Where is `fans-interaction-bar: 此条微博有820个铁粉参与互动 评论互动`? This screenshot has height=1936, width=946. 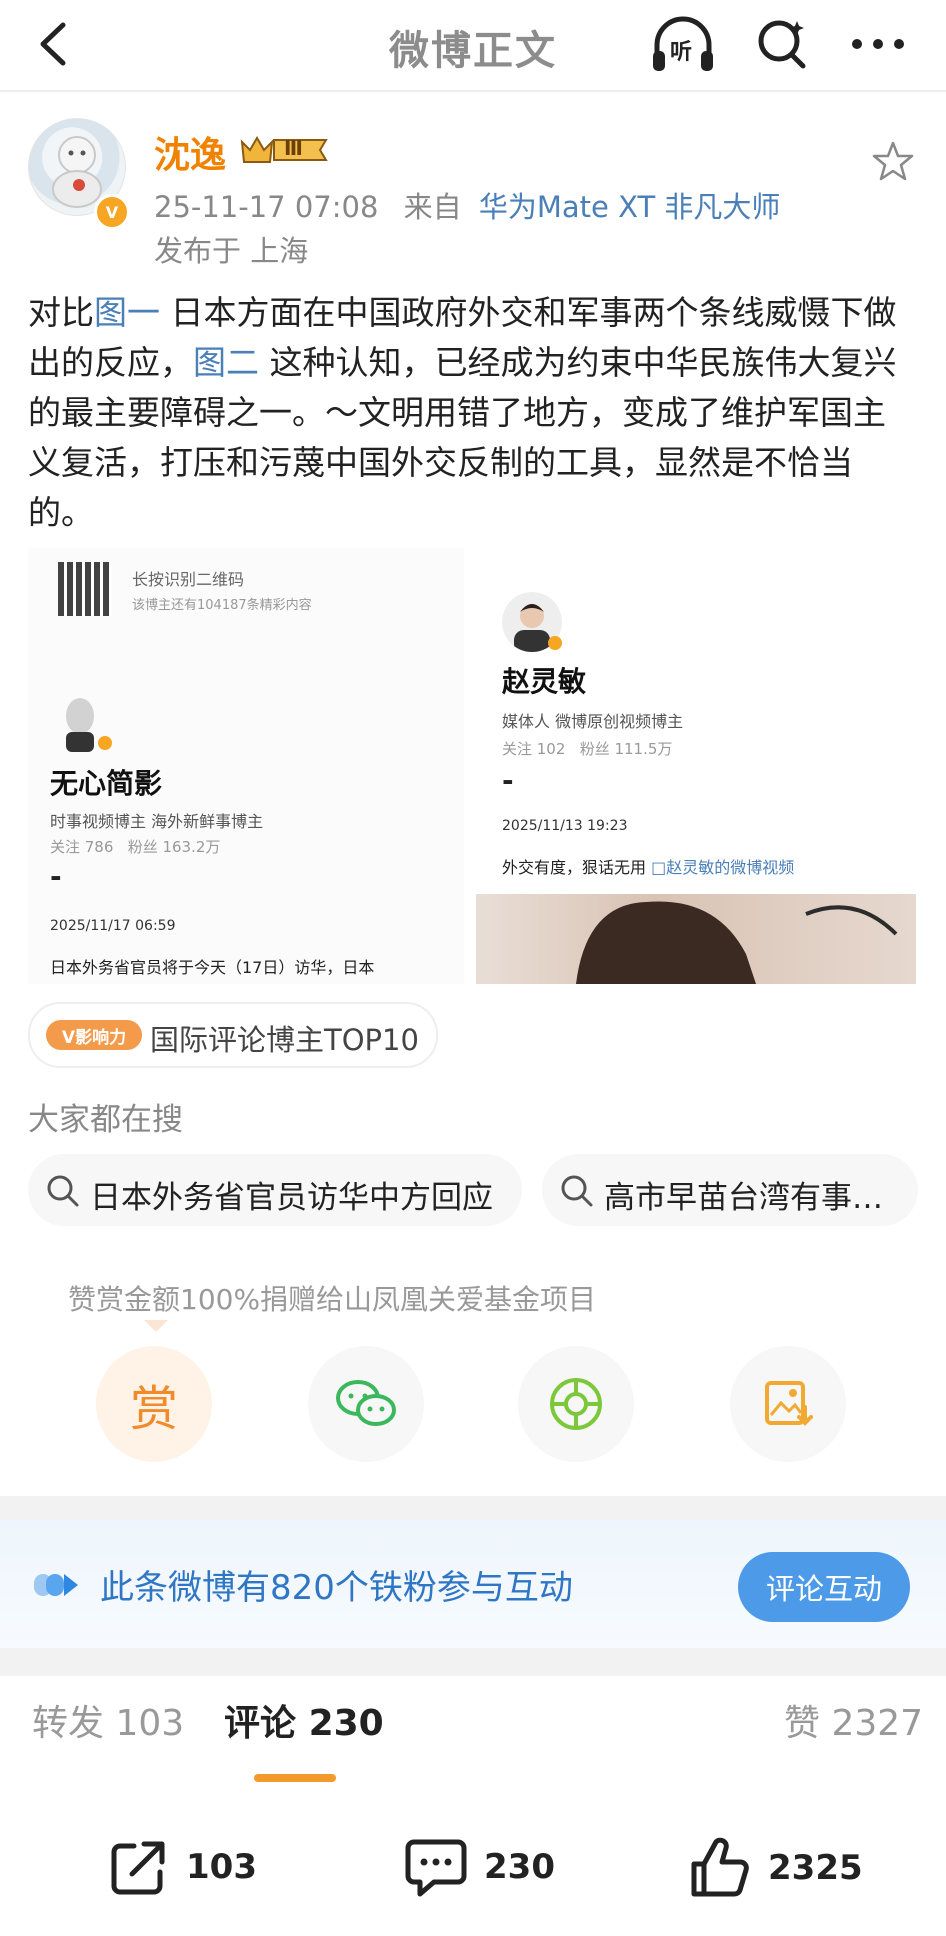 fans-interaction-bar: 此条微博有820个铁粉参与互动 评论互动 is located at coordinates (473, 1584).